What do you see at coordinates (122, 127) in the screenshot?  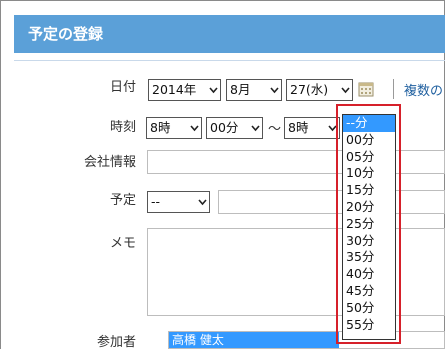 I see `time-label: 時刻` at bounding box center [122, 127].